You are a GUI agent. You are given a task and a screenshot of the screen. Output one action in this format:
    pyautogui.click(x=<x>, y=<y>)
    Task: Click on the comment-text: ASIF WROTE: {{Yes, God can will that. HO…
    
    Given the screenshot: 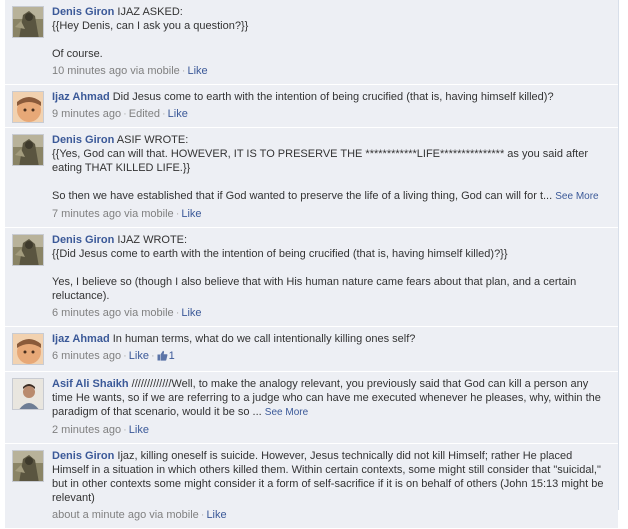 What is the action you would take?
    pyautogui.click(x=320, y=168)
    